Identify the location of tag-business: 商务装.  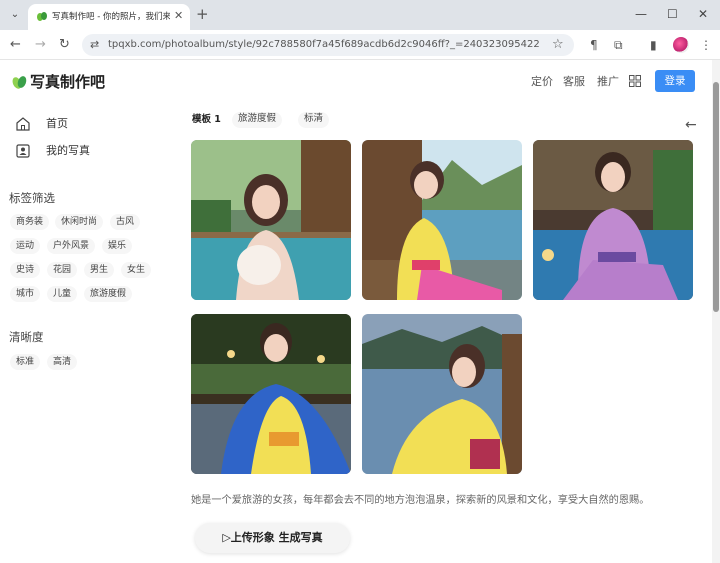
(30, 222).